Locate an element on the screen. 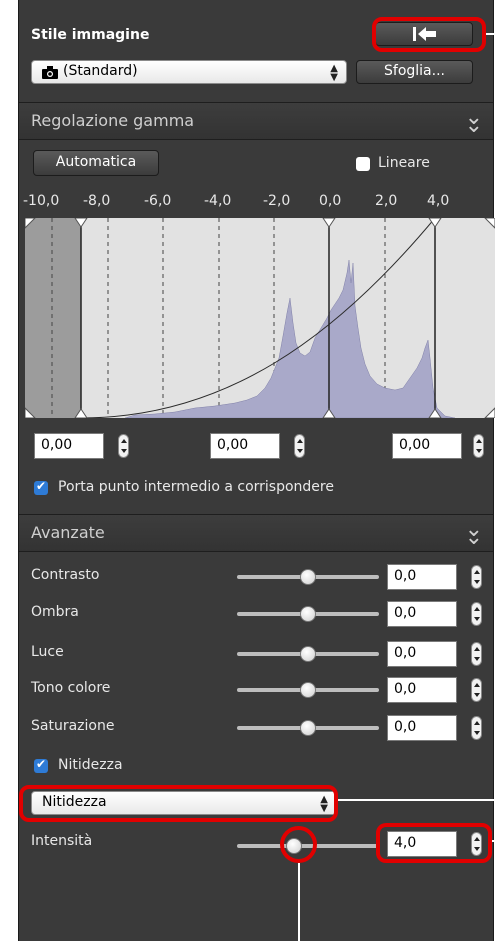  advanced-header: Avanzate ⌄ ⌄ is located at coordinates (256, 533).